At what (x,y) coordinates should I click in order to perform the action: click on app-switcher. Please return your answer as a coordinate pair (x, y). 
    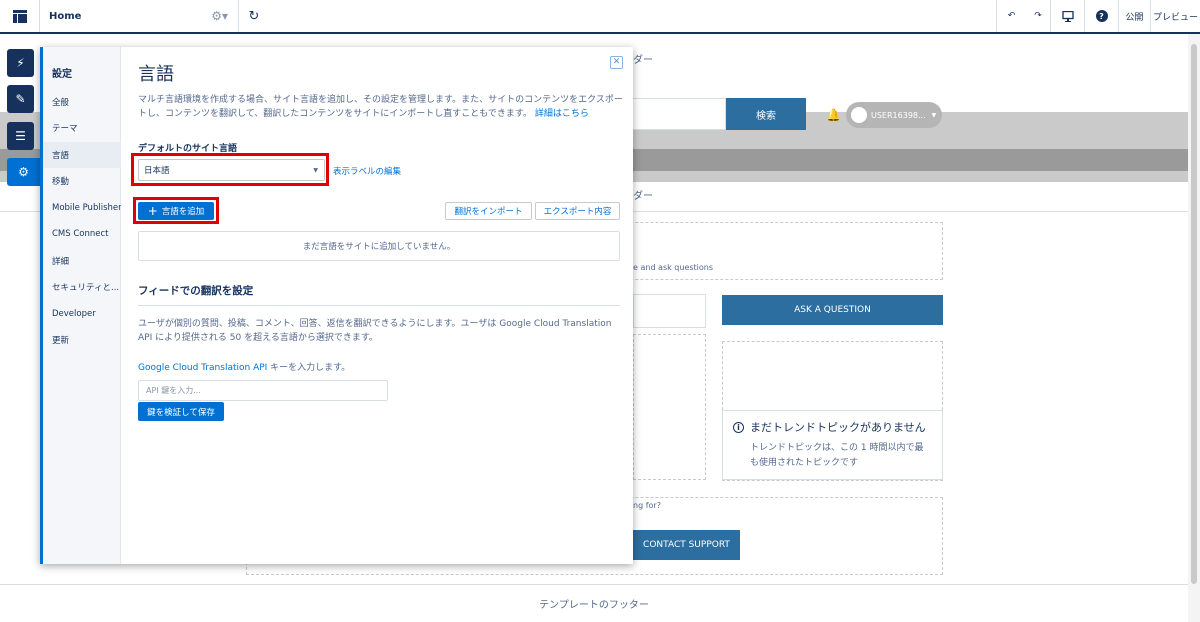
    Looking at the image, I should click on (20, 16).